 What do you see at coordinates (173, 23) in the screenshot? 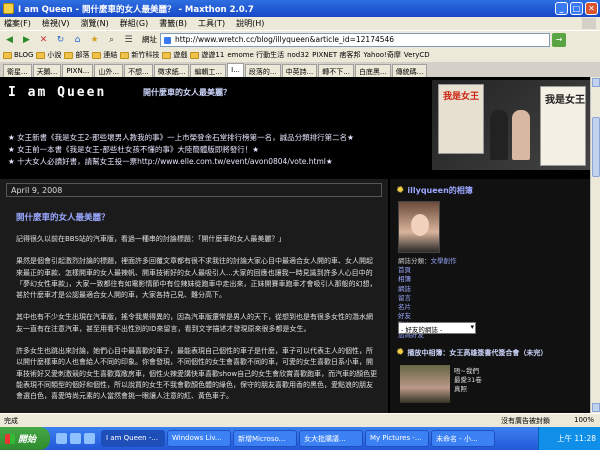
I see `menu-bookmarks: 書籤(B)` at bounding box center [173, 23].